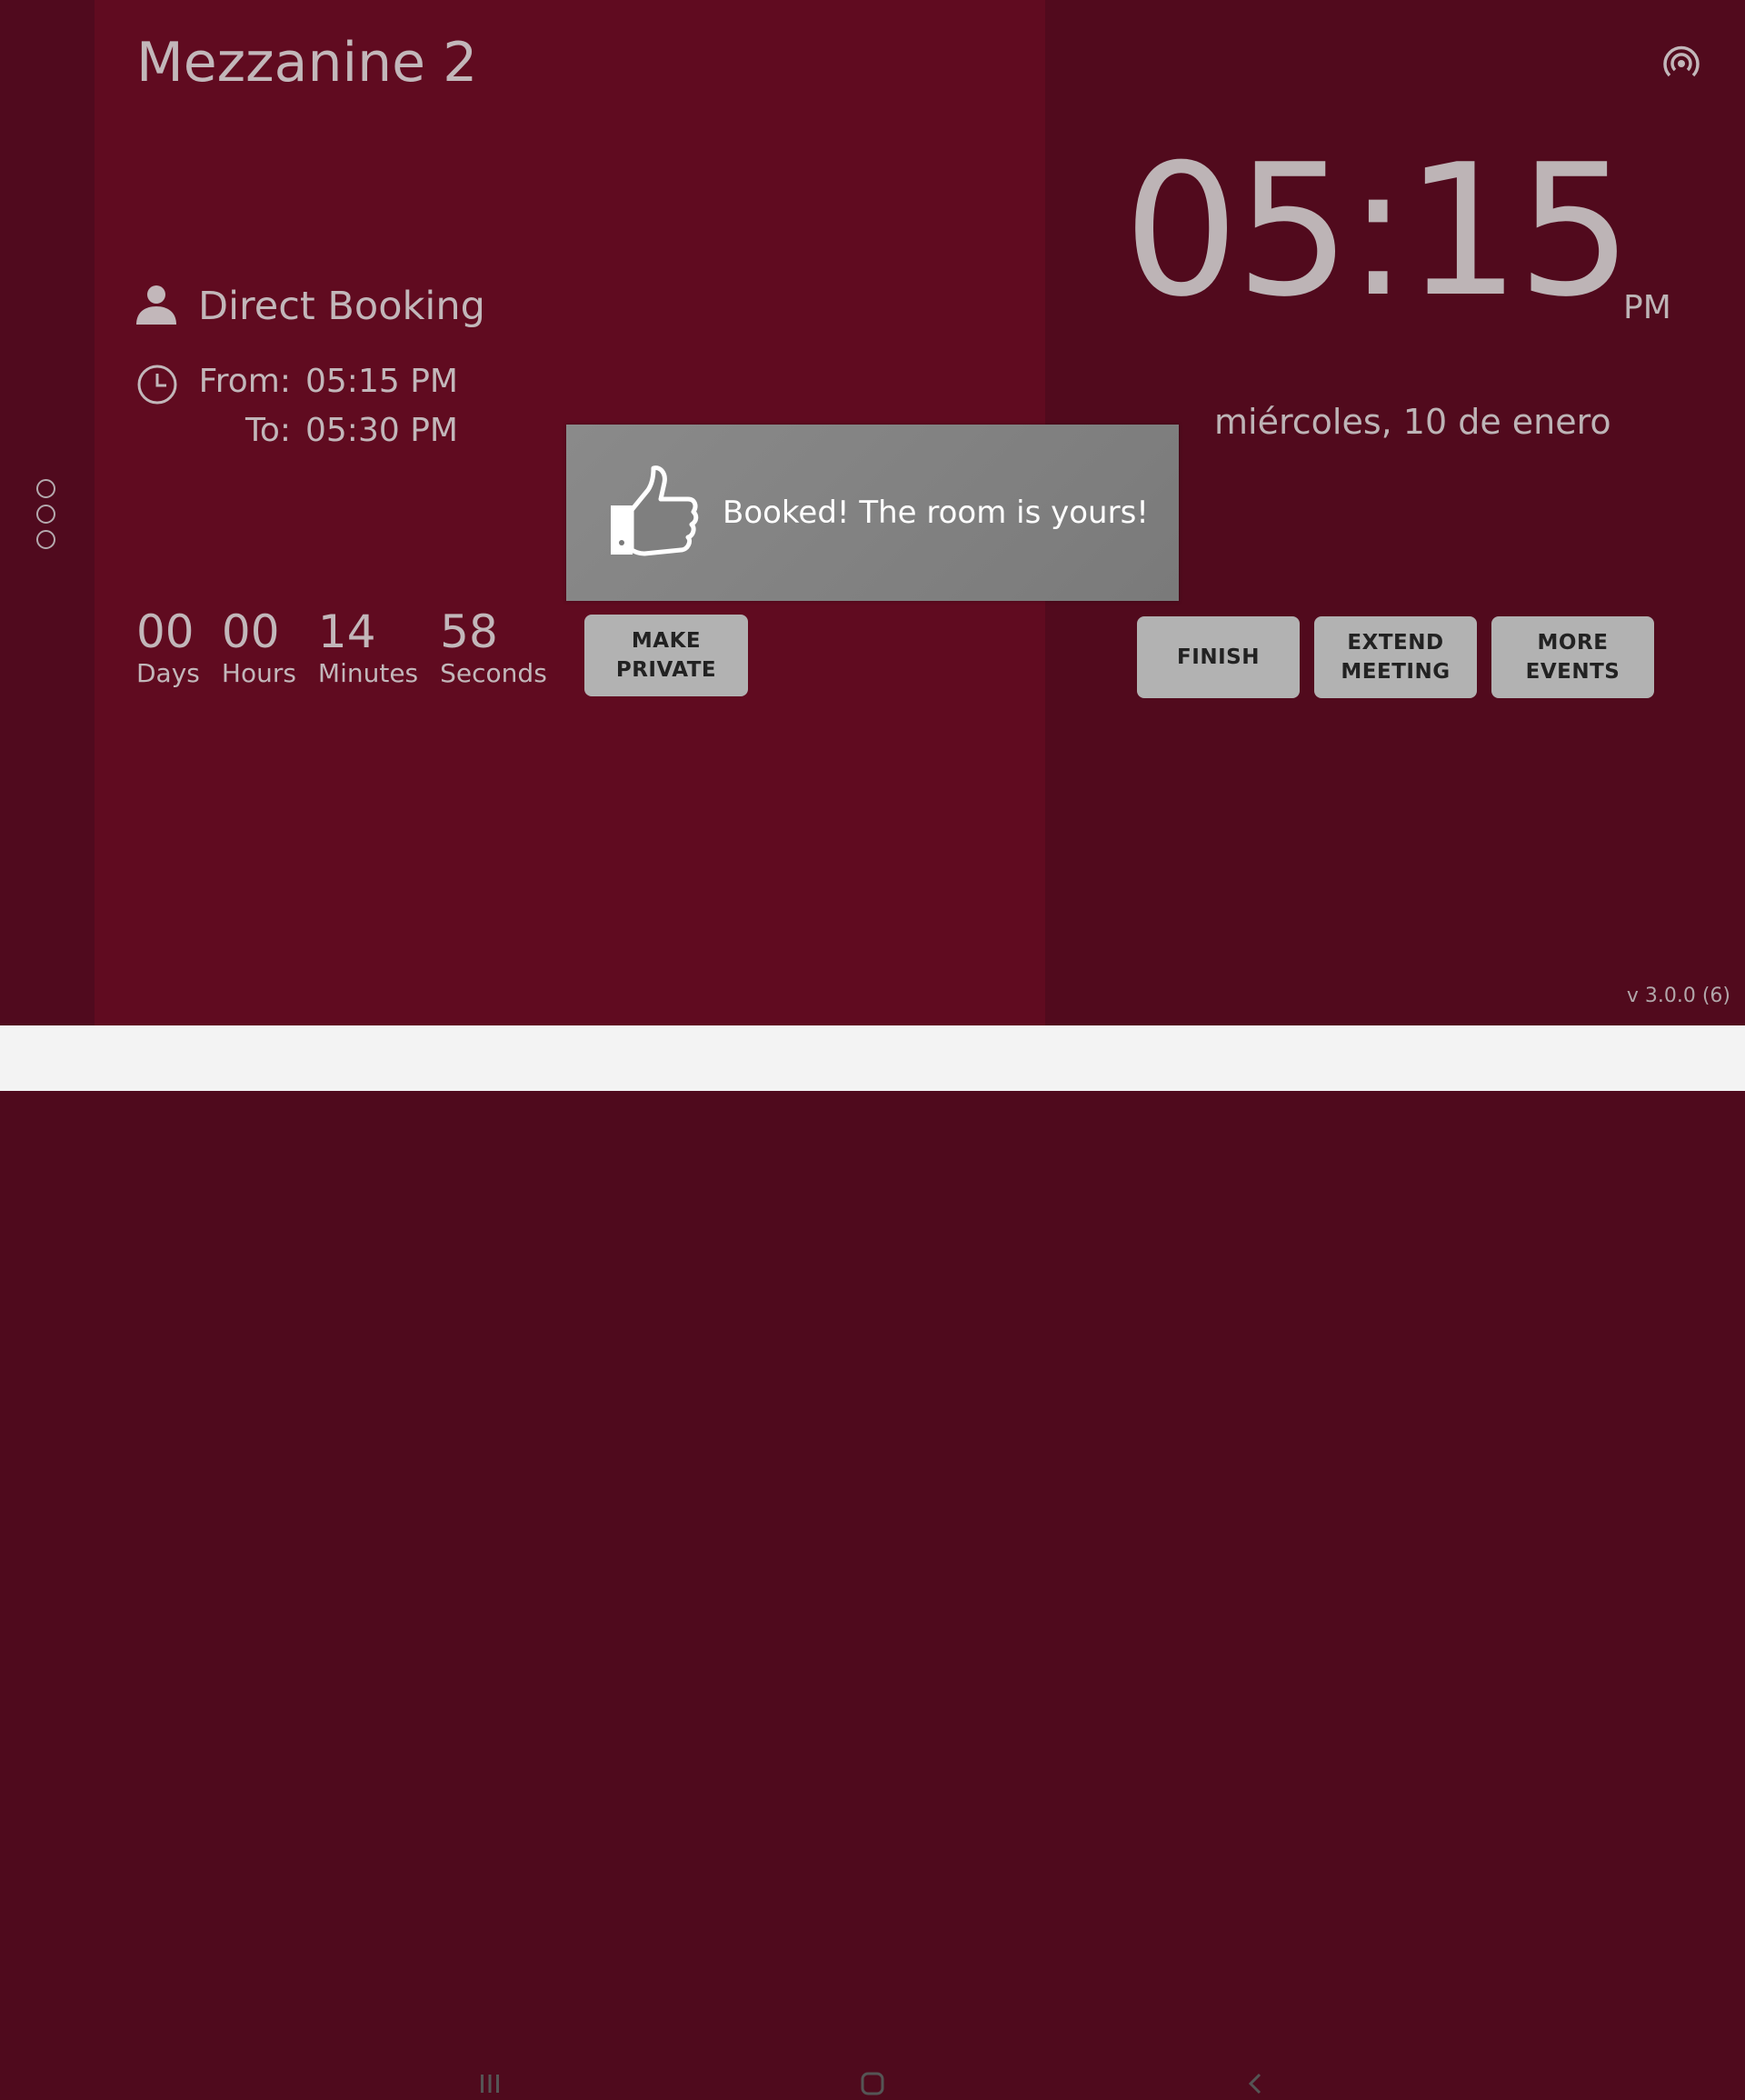  I want to click on extend-label-line1: EXTEND, so click(1395, 643).